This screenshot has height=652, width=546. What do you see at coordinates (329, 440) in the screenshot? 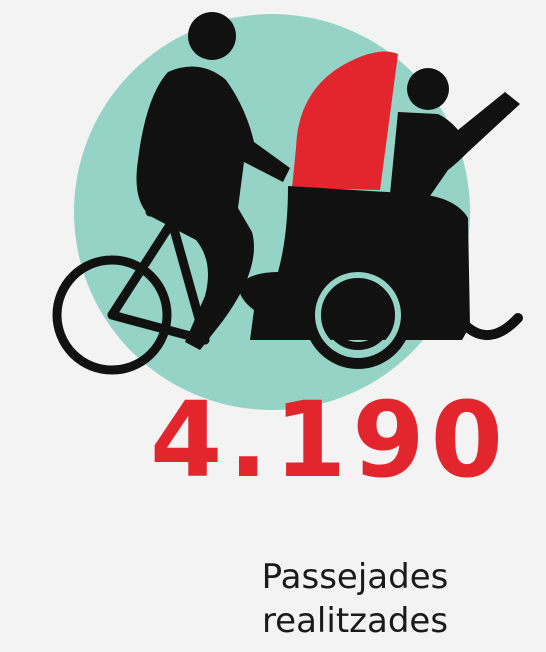
I see `stat-value: 4.190` at bounding box center [329, 440].